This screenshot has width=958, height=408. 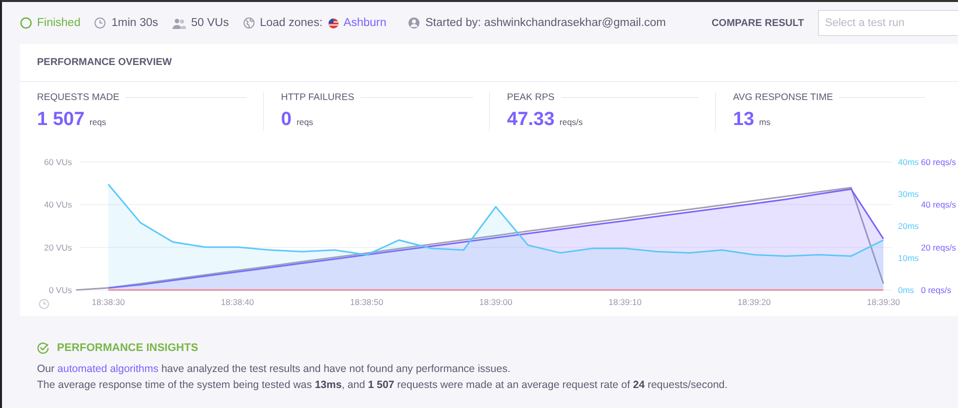 What do you see at coordinates (58, 205) in the screenshot?
I see `axis-label: 40 VUs` at bounding box center [58, 205].